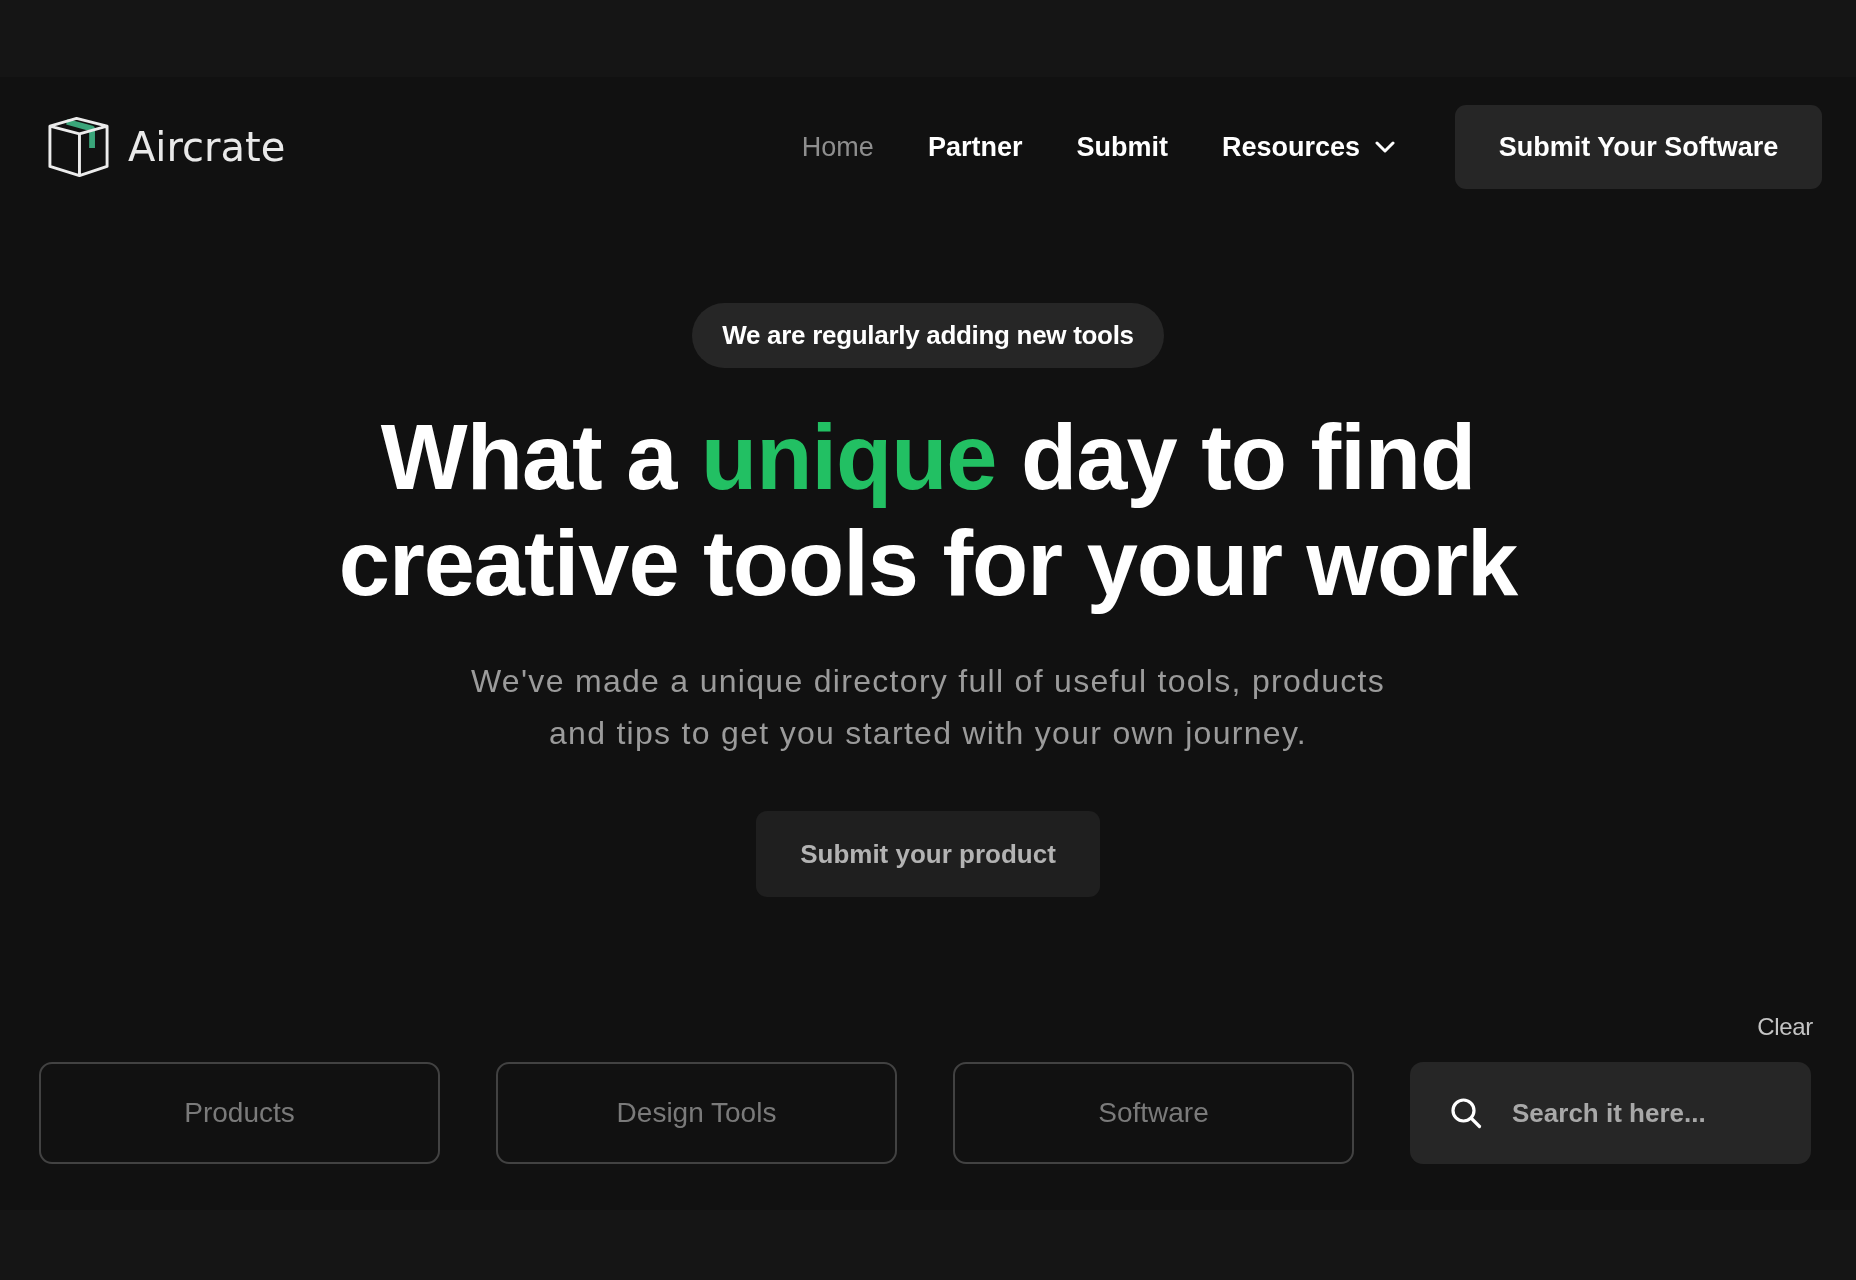 The height and width of the screenshot is (1280, 1856). I want to click on category-button: Software, so click(1153, 1113).